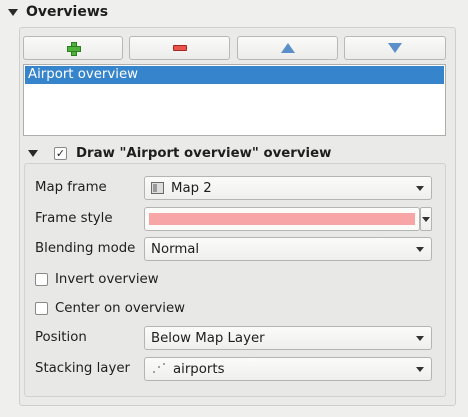 This screenshot has height=417, width=468. Describe the element at coordinates (288, 249) in the screenshot. I see `blending-mode-select: Normal` at that location.